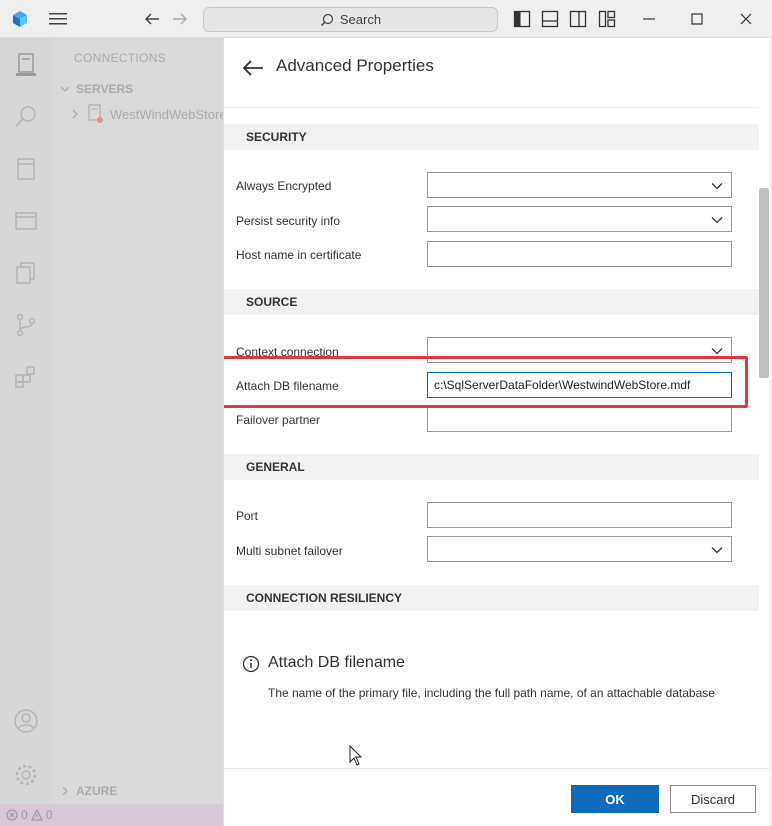 The image size is (772, 826). What do you see at coordinates (152, 19) in the screenshot?
I see `nav-back-arrow-icon` at bounding box center [152, 19].